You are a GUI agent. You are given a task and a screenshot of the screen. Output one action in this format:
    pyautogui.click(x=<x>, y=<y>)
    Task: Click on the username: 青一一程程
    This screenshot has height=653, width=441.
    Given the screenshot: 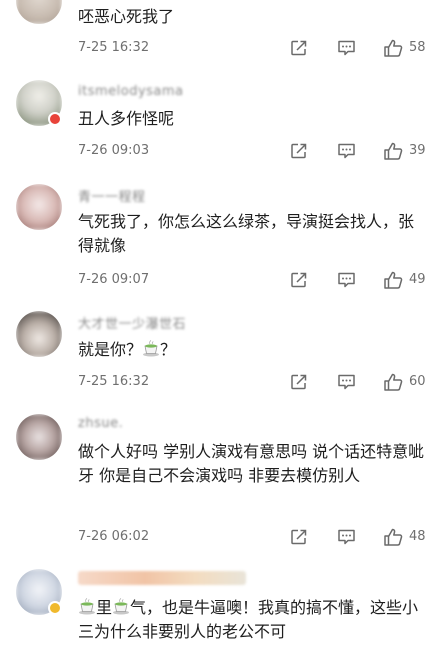 What is the action you would take?
    pyautogui.click(x=112, y=195)
    